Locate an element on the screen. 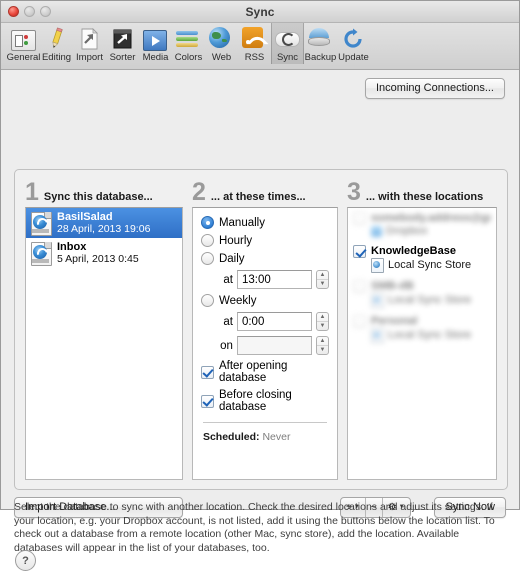 The width and height of the screenshot is (520, 571). step-two-number: 2 is located at coordinates (198, 192).